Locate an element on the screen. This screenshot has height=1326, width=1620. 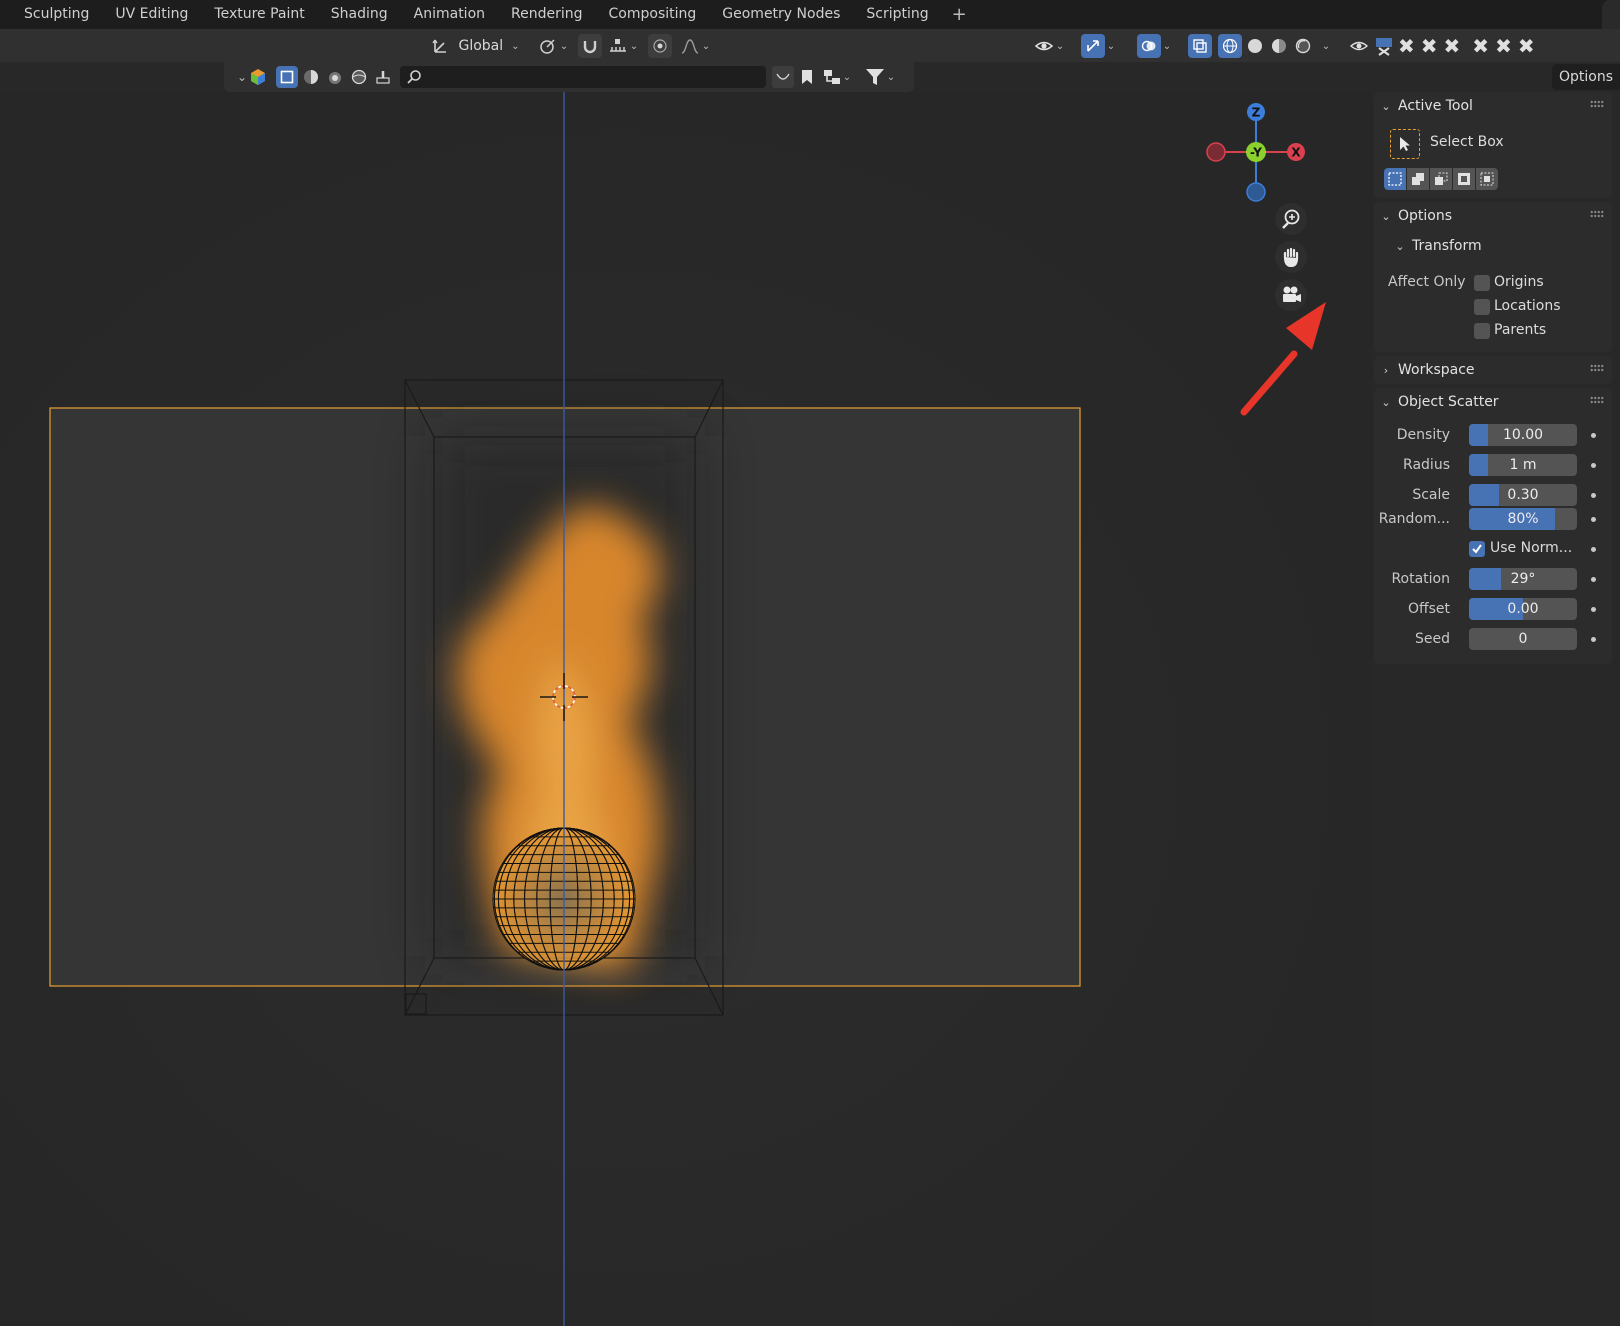
density-slider: 10.00 is located at coordinates (1523, 435).